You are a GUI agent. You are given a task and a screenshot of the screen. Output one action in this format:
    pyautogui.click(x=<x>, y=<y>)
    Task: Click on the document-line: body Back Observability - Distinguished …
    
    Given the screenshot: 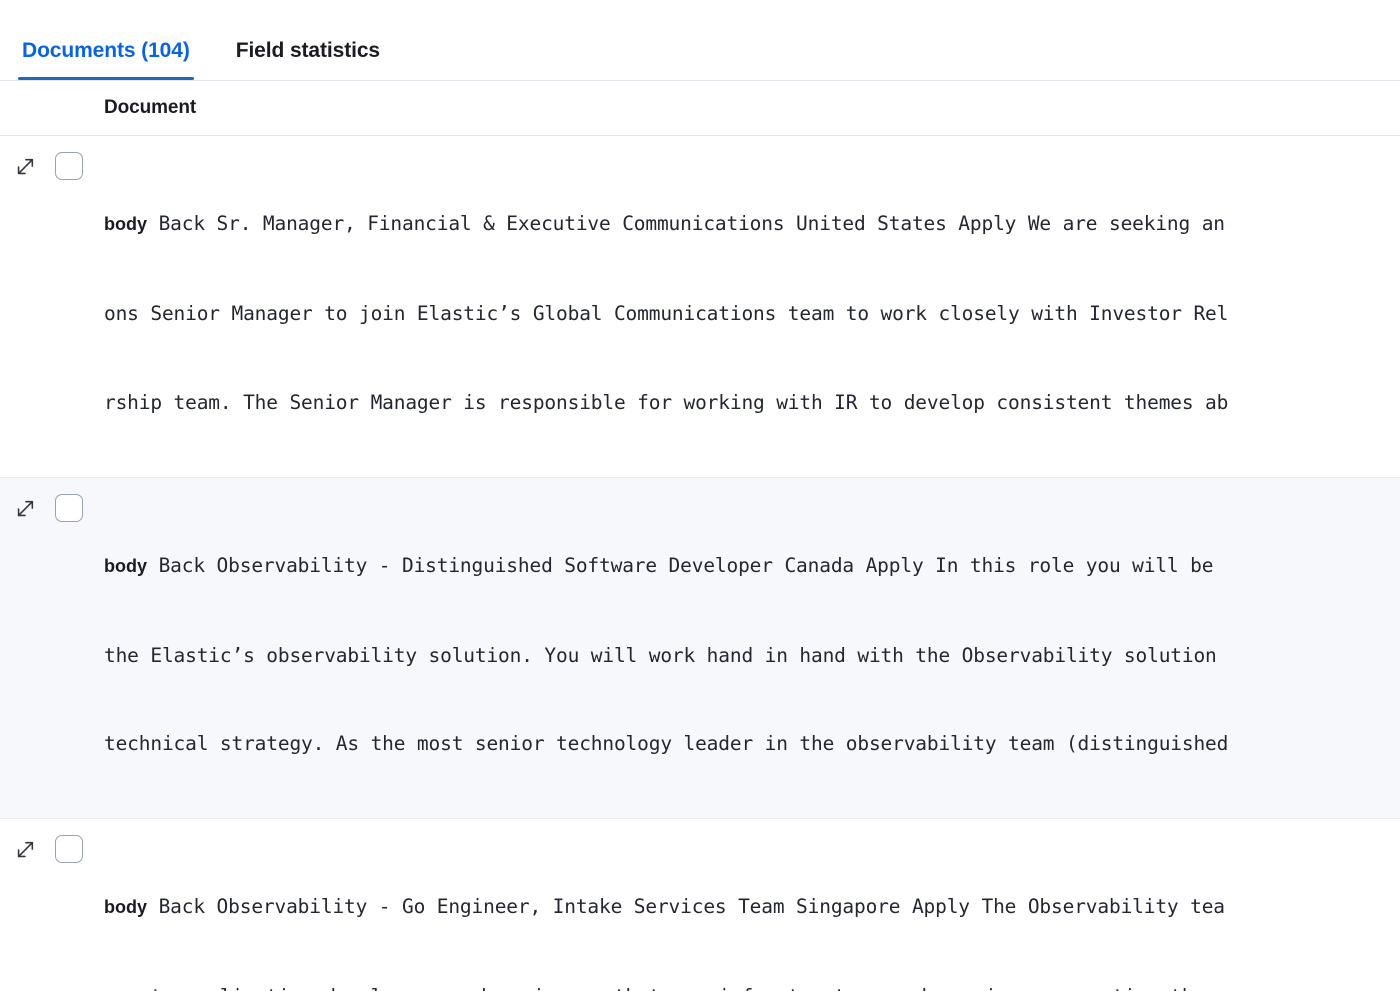 What is the action you would take?
    pyautogui.click(x=752, y=566)
    